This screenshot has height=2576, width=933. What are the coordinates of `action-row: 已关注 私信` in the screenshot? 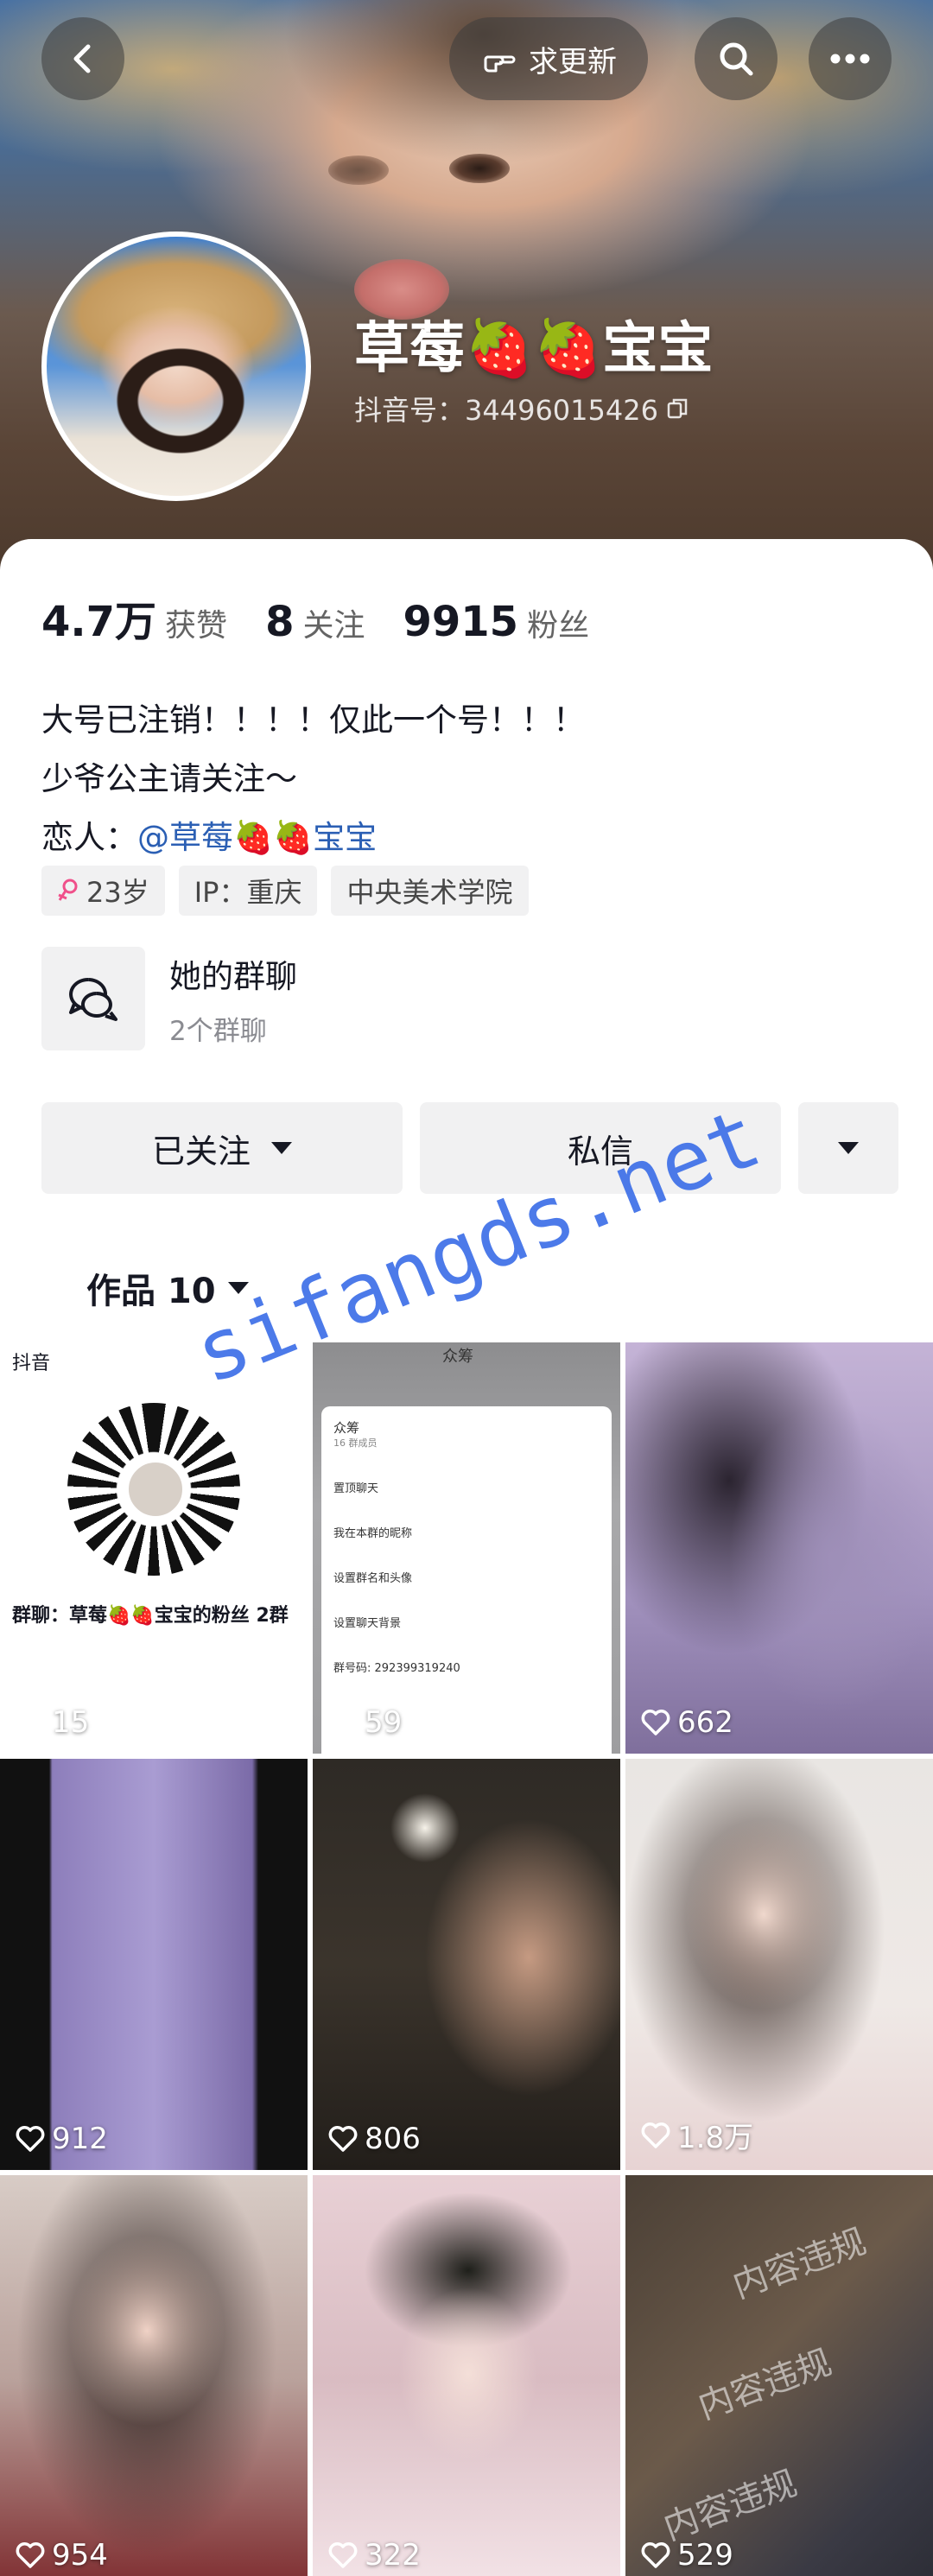 It's located at (470, 1148).